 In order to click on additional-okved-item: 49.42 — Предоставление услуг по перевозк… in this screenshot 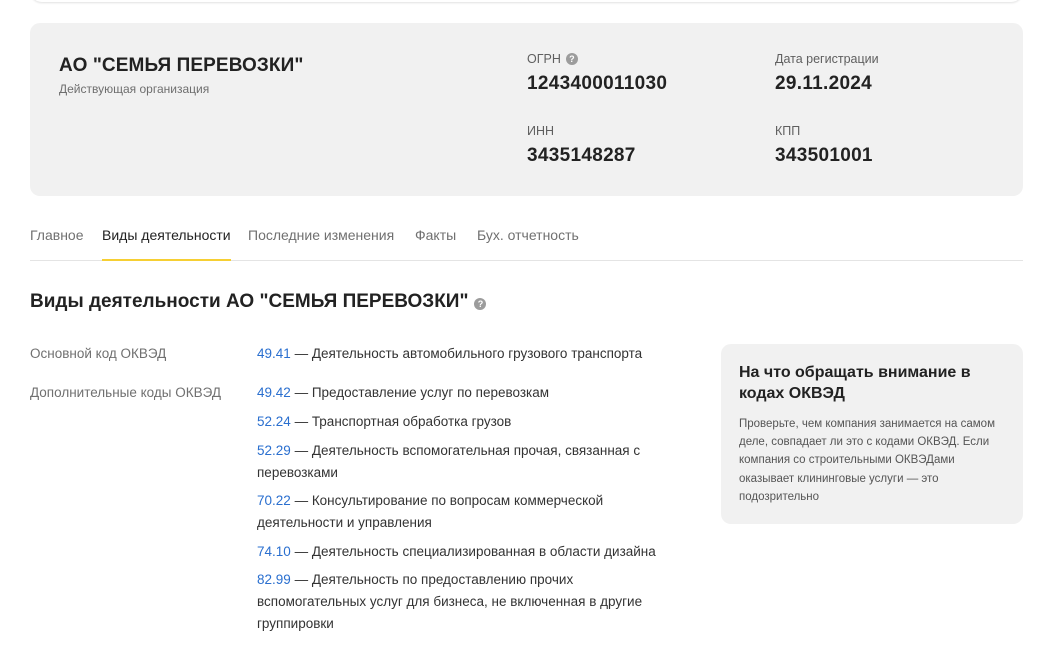, I will do `click(462, 393)`.